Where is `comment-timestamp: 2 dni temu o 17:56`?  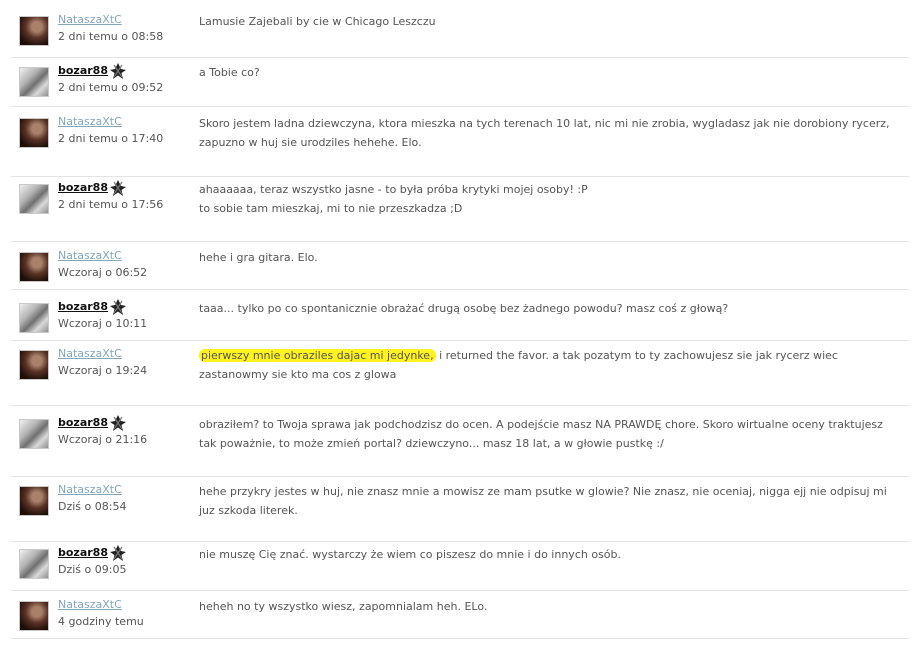
comment-timestamp: 2 dni temu o 17:56 is located at coordinates (111, 204).